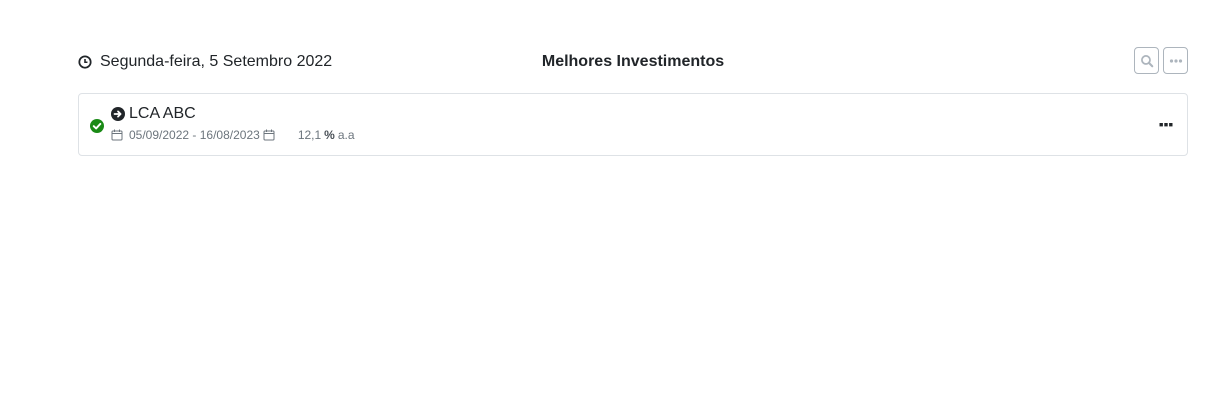 This screenshot has width=1220, height=409. I want to click on item-more-button, so click(1166, 125).